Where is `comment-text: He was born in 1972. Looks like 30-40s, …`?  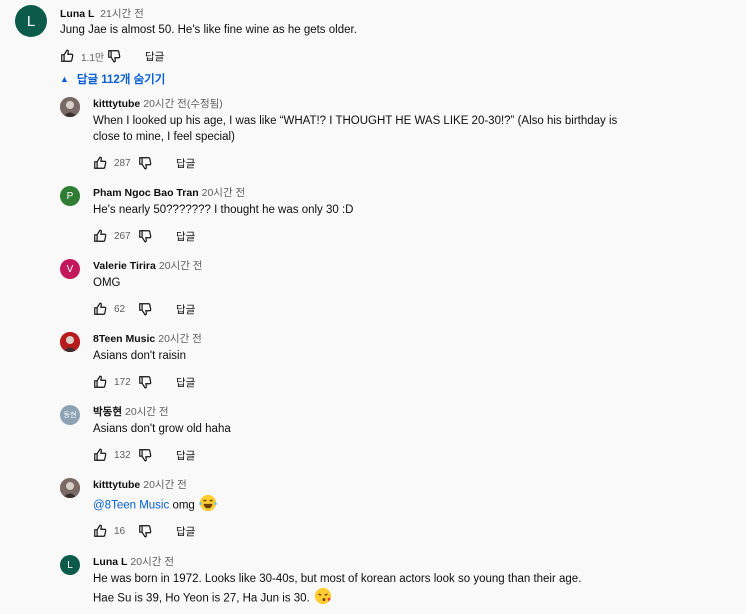 comment-text: He was born in 1972. Looks like 30-40s, … is located at coordinates (337, 590).